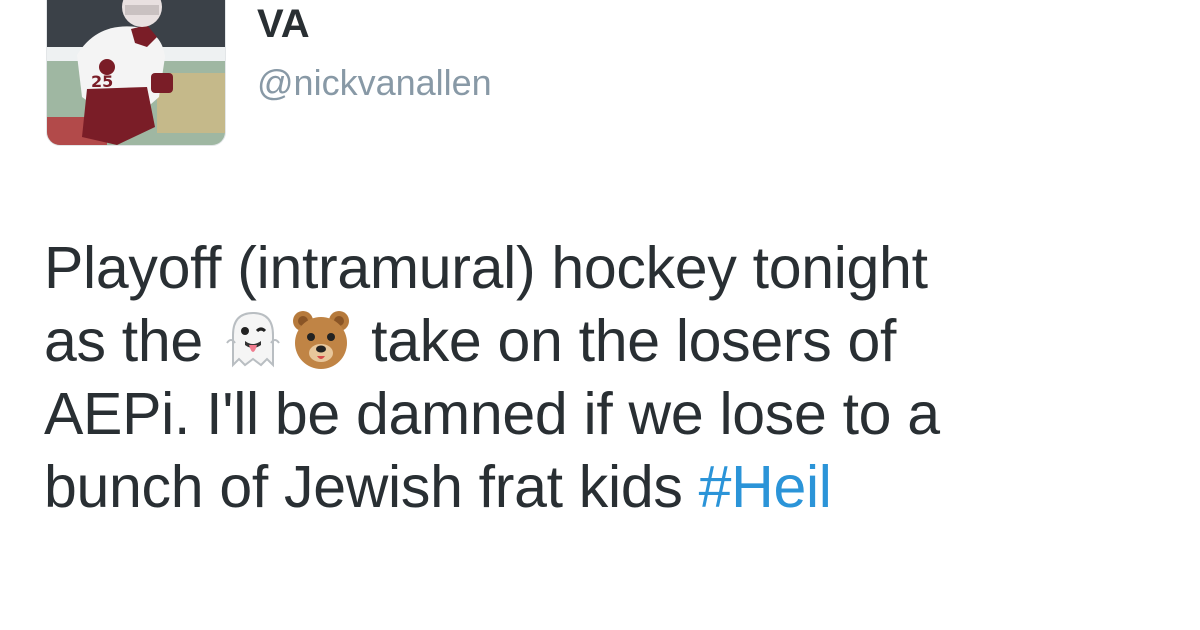 Image resolution: width=1200 pixels, height=630 pixels. Describe the element at coordinates (102, 81) in the screenshot. I see `svg-text: 25` at that location.